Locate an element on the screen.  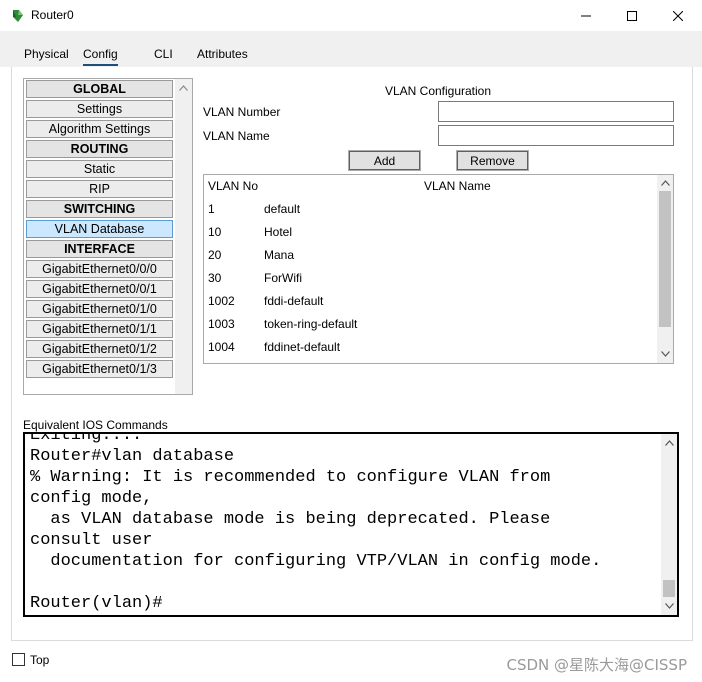
table-row: 1004 fddinet-default is located at coordinates (429, 351).